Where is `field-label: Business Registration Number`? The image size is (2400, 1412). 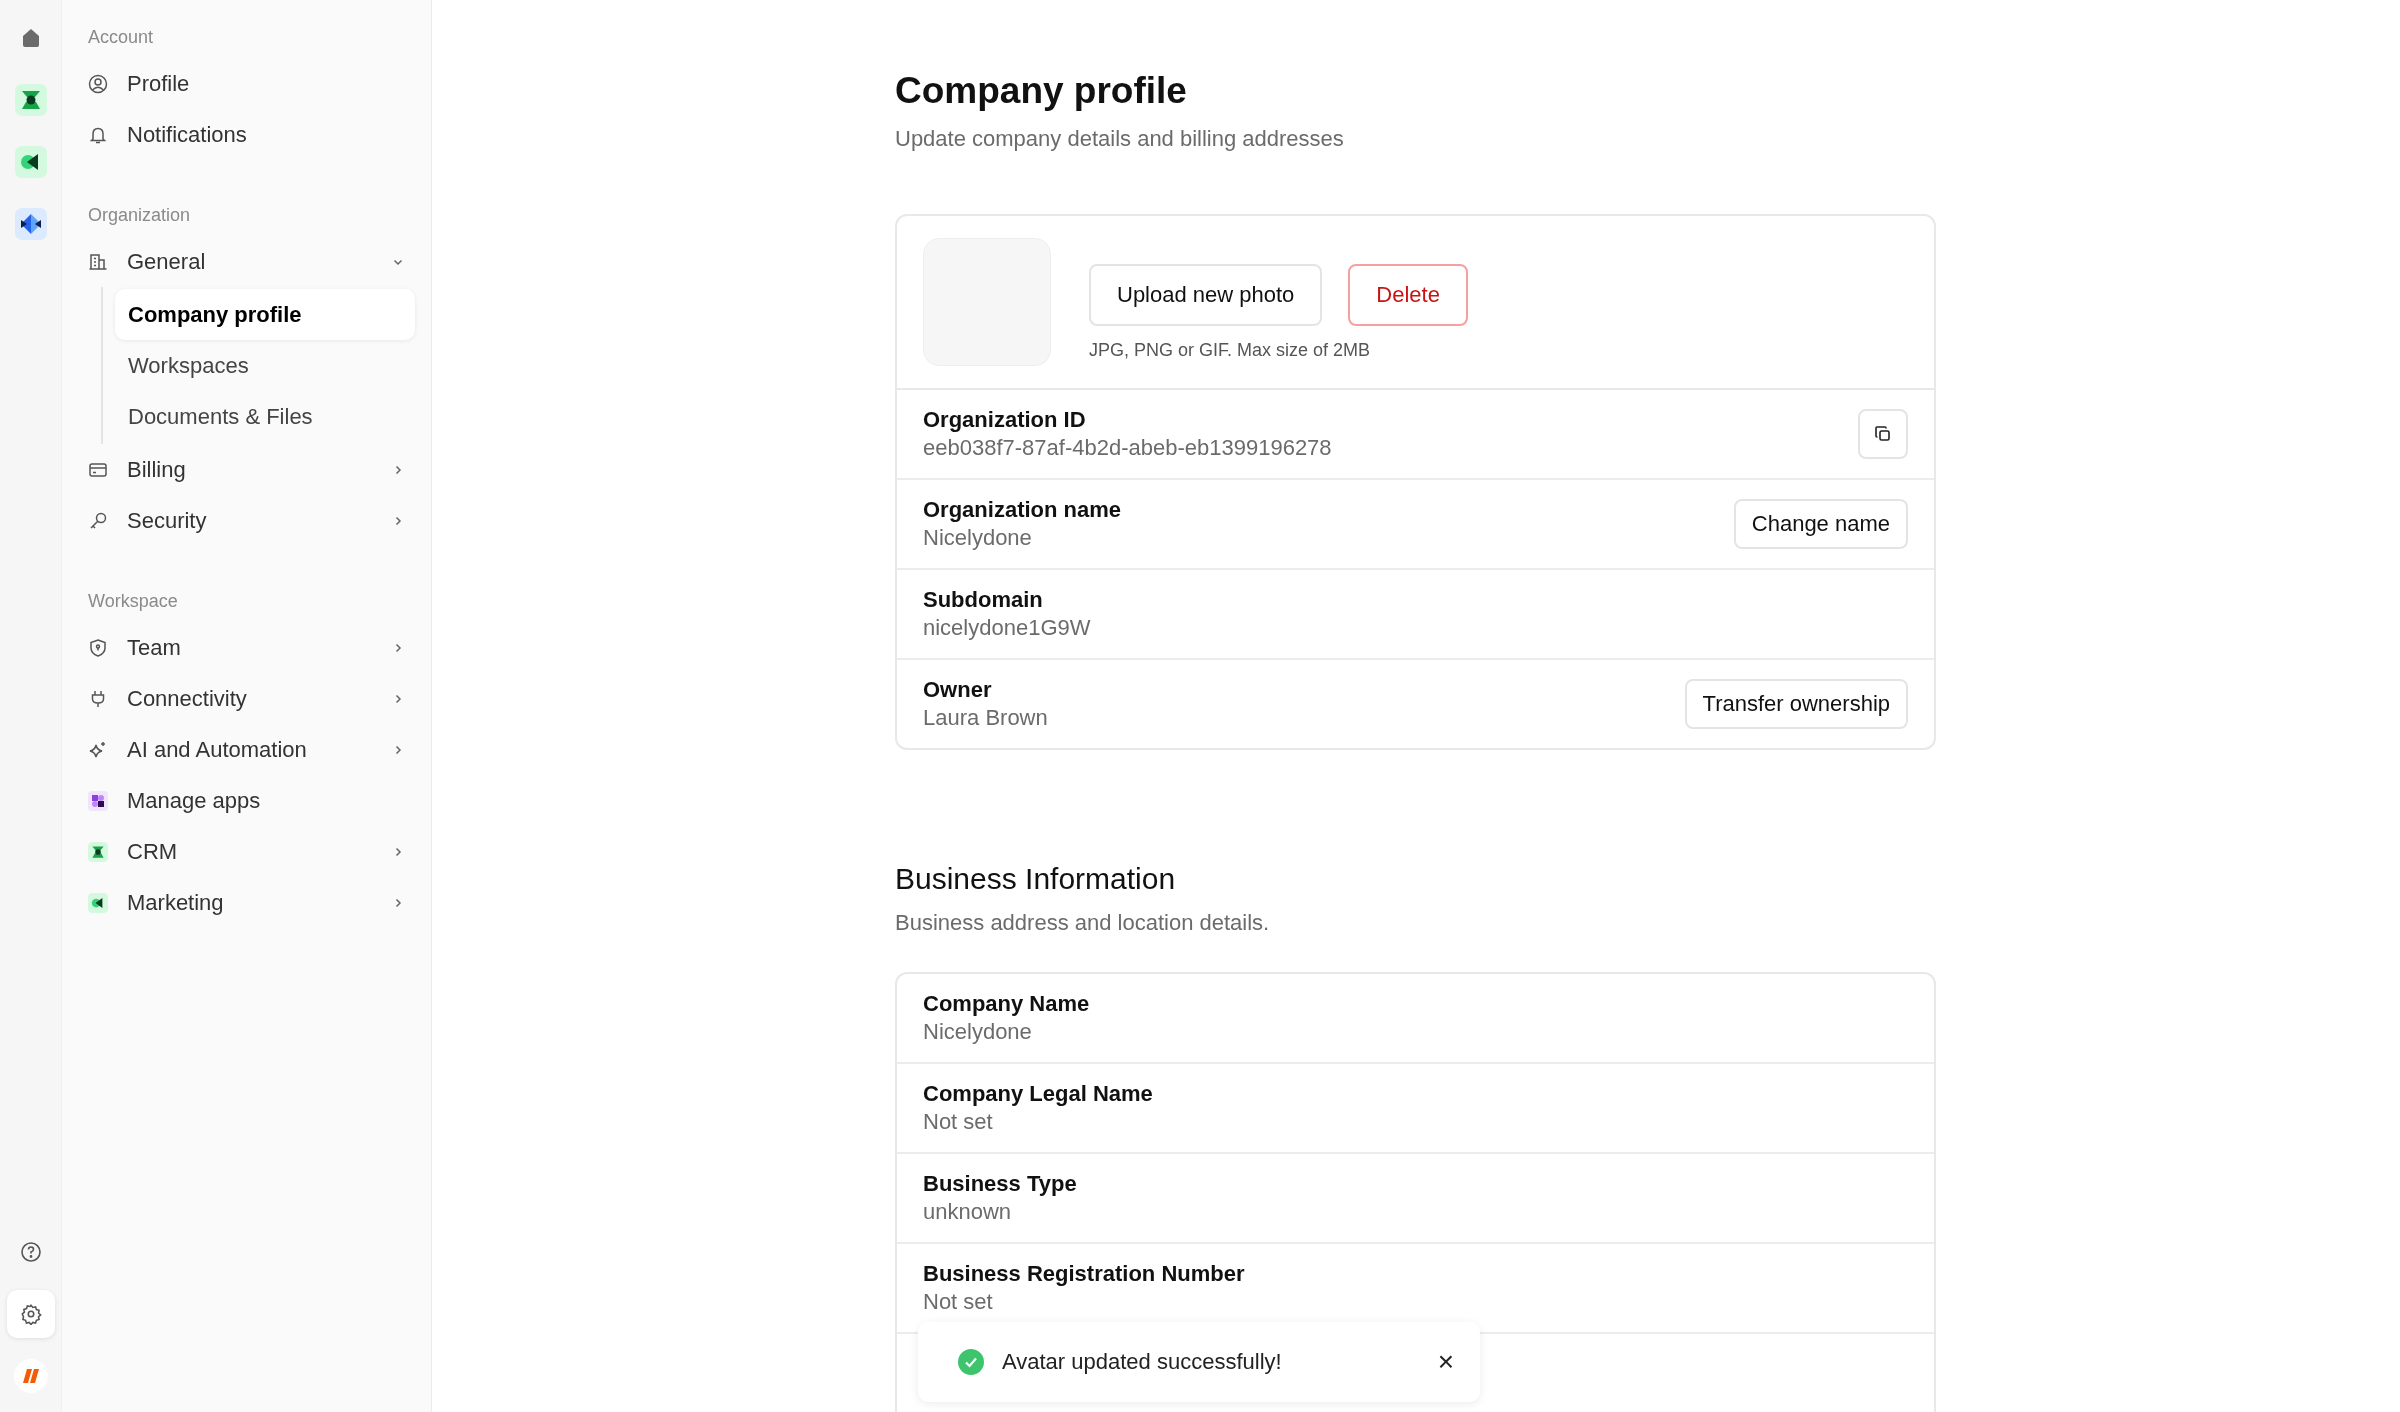 field-label: Business Registration Number is located at coordinates (1084, 1274).